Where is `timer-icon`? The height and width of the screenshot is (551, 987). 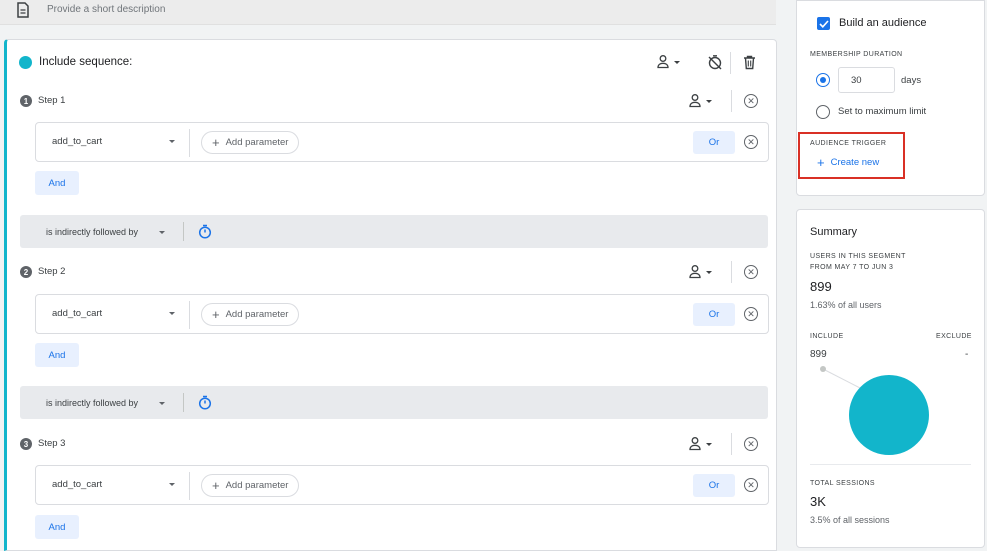 timer-icon is located at coordinates (205, 402).